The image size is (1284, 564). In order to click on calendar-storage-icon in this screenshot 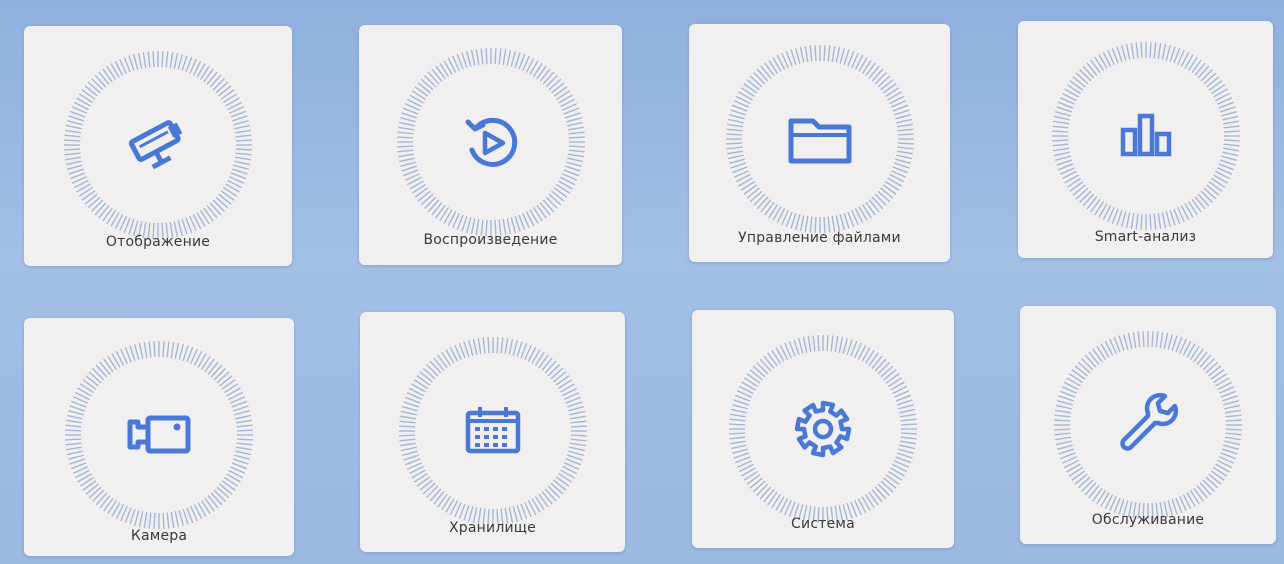, I will do `click(493, 432)`.